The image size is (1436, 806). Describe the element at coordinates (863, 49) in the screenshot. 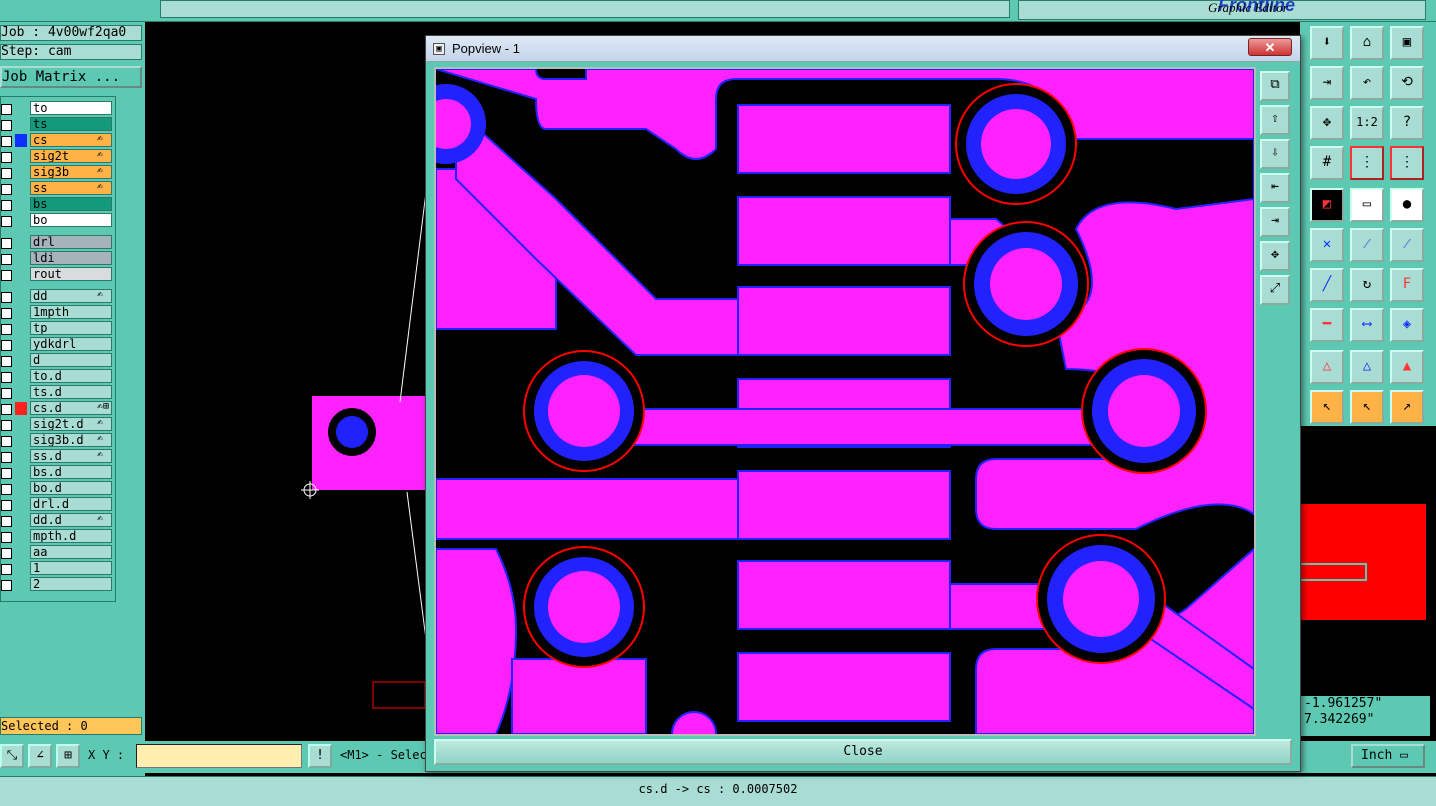

I see `popview-titlebar: ▣ Popview - 1 ✕` at that location.